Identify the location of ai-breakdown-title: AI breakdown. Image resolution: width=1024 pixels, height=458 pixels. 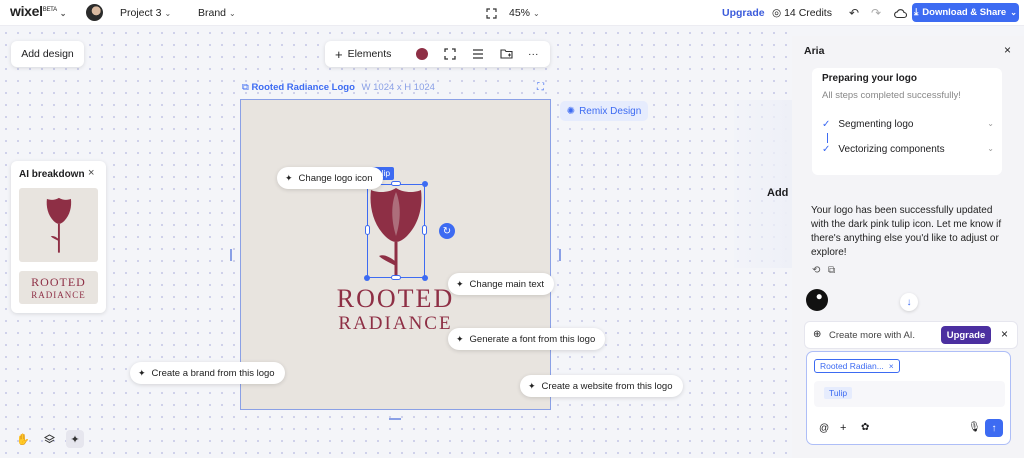
(52, 174).